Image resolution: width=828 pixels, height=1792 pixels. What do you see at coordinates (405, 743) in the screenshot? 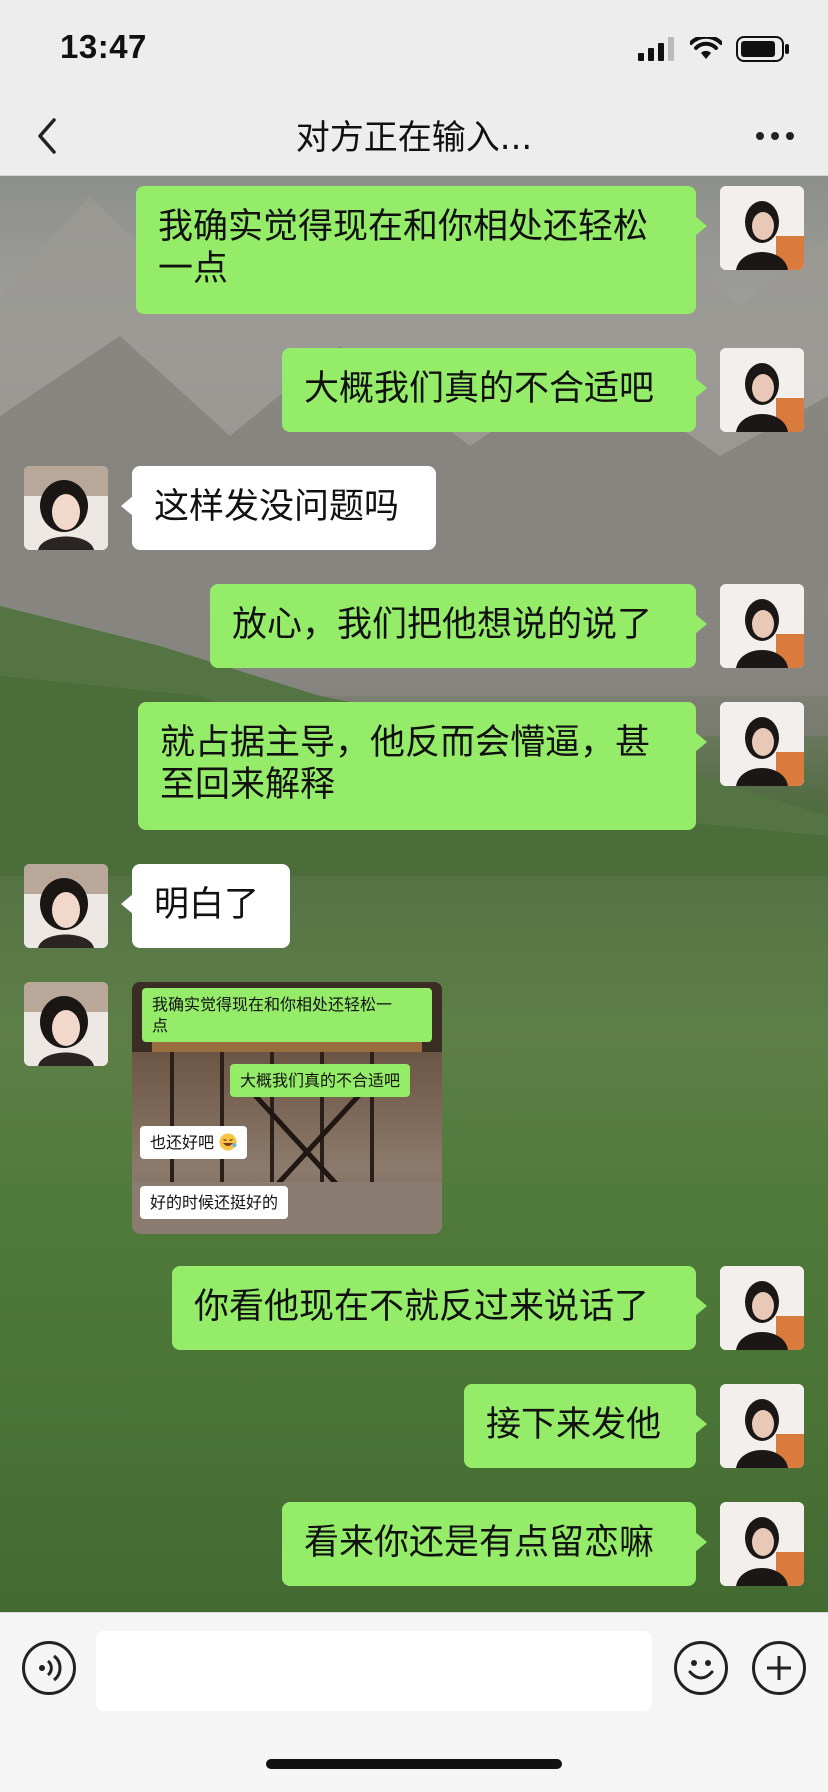
I see `message-text-line: 就占据主导，他反而会懵逼，甚` at bounding box center [405, 743].